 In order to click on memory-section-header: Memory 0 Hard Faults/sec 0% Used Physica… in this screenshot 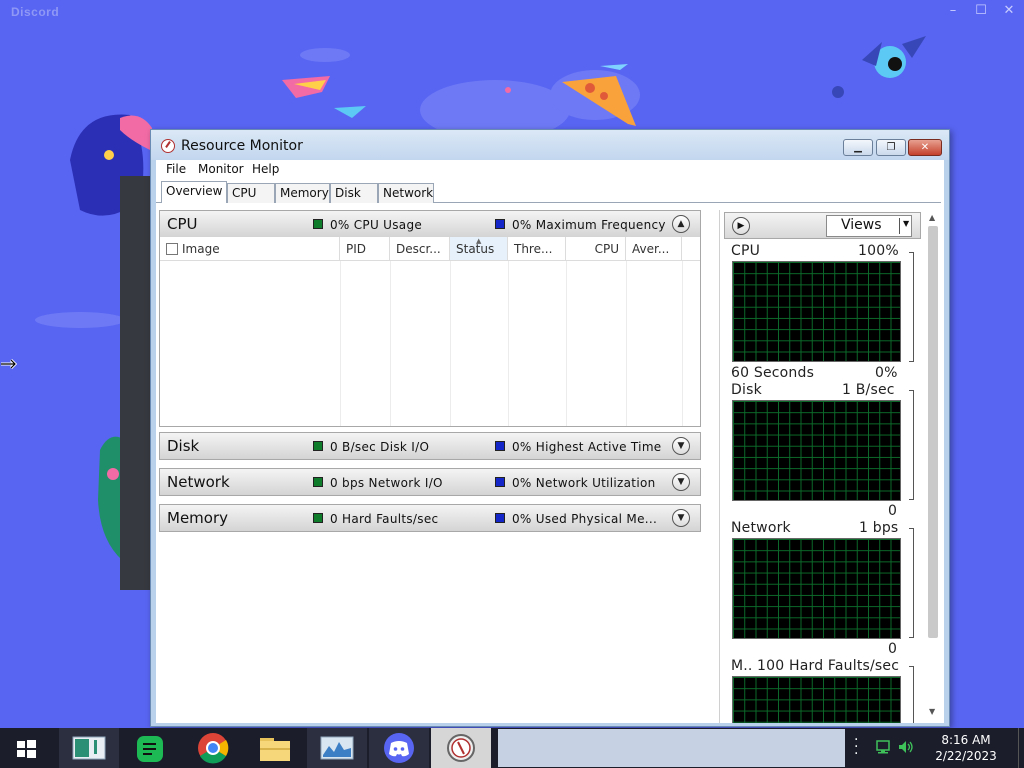, I will do `click(430, 518)`.